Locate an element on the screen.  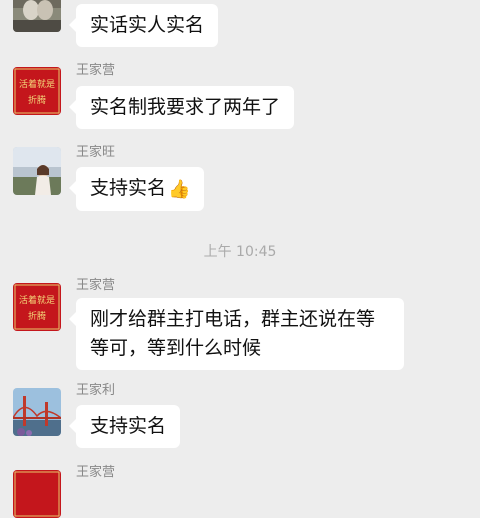
message-text: 实话实人实名 is located at coordinates (147, 25).